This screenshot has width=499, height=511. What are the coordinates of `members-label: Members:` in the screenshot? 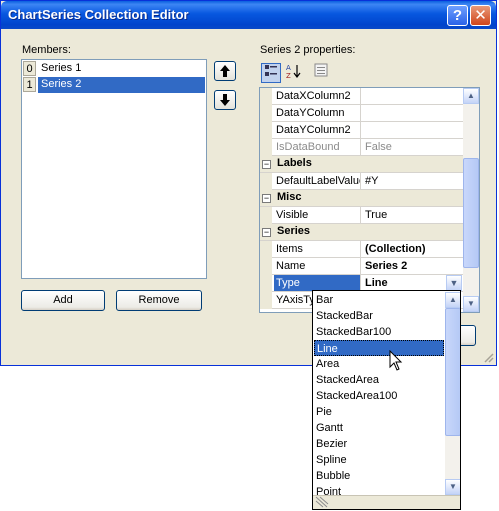 It's located at (46, 50).